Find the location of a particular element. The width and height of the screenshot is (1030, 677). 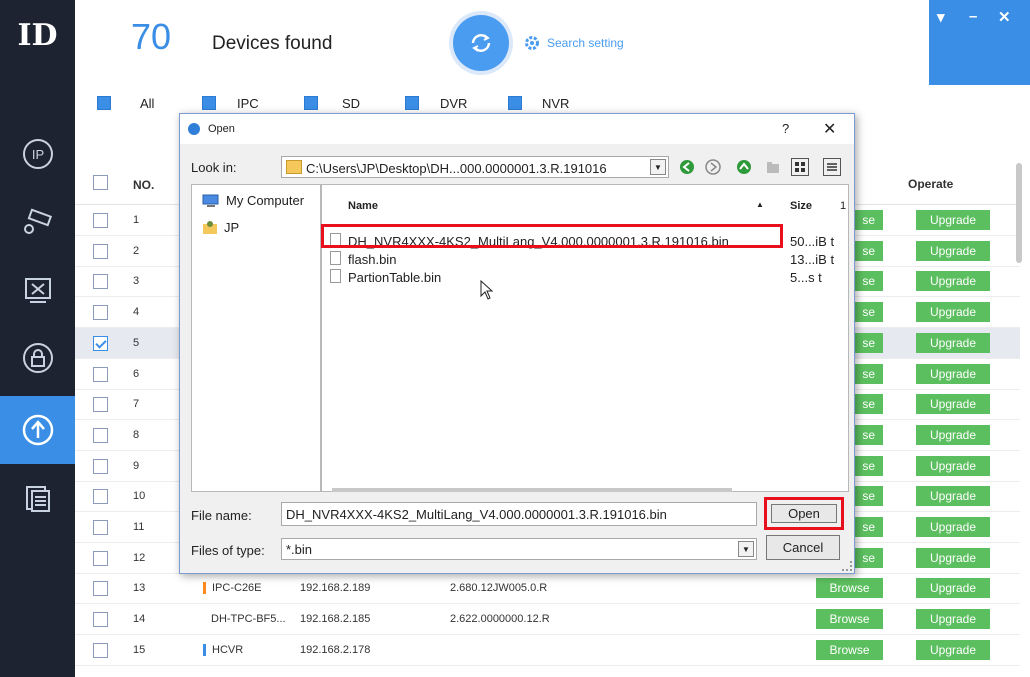

file-row: PartionTable.bin 5...s t is located at coordinates (586, 276).